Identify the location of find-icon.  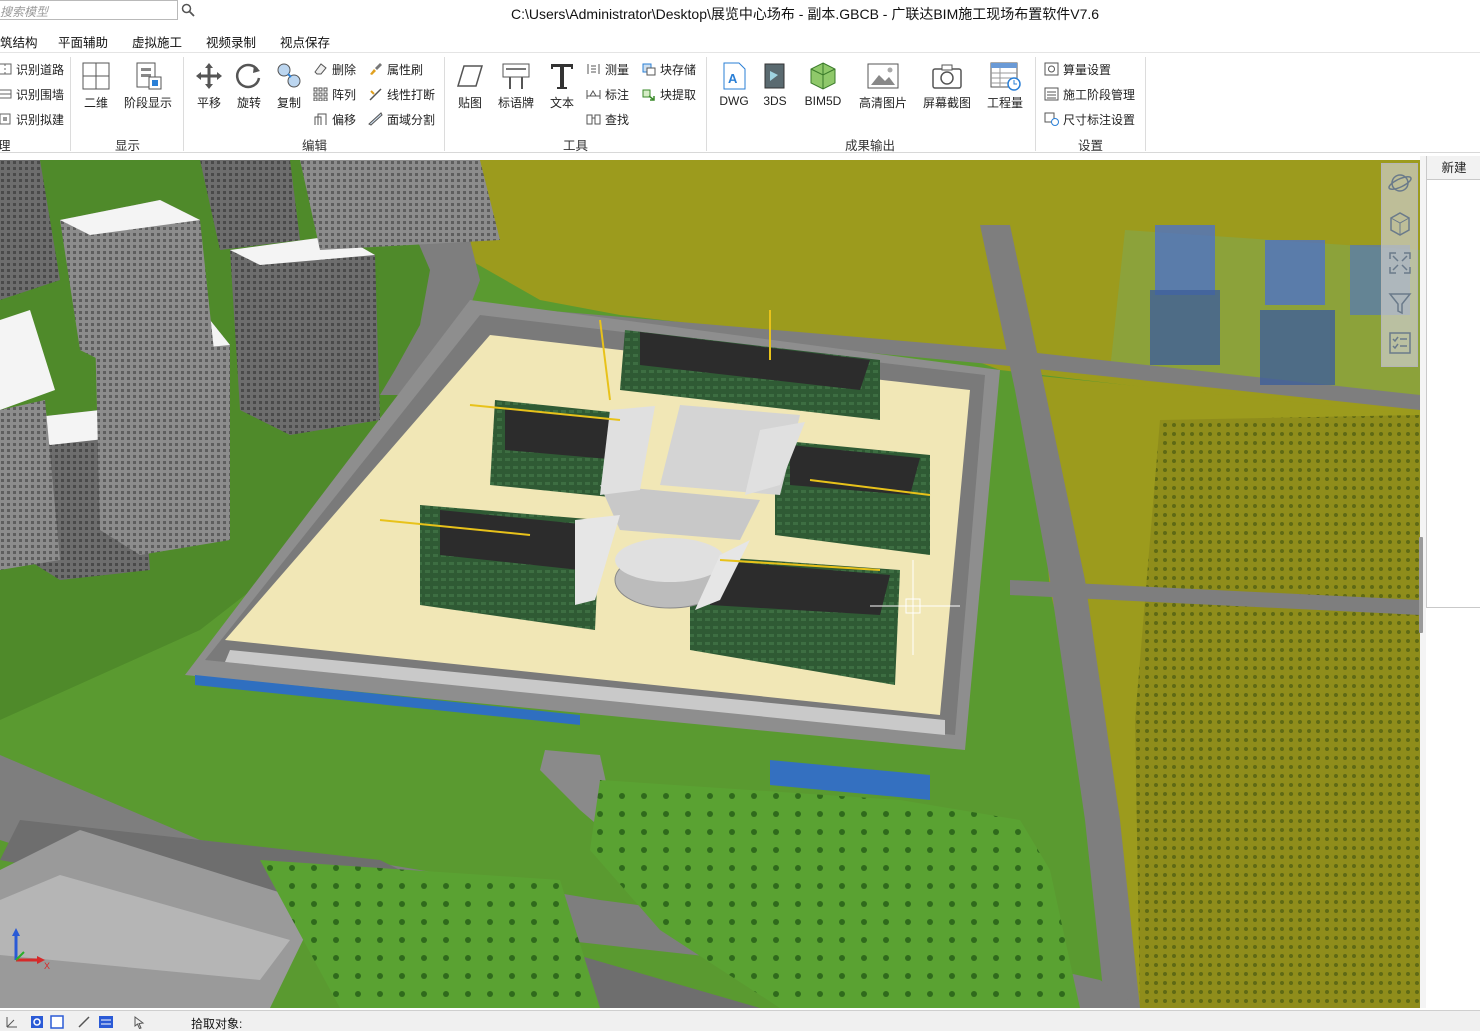
(593, 119).